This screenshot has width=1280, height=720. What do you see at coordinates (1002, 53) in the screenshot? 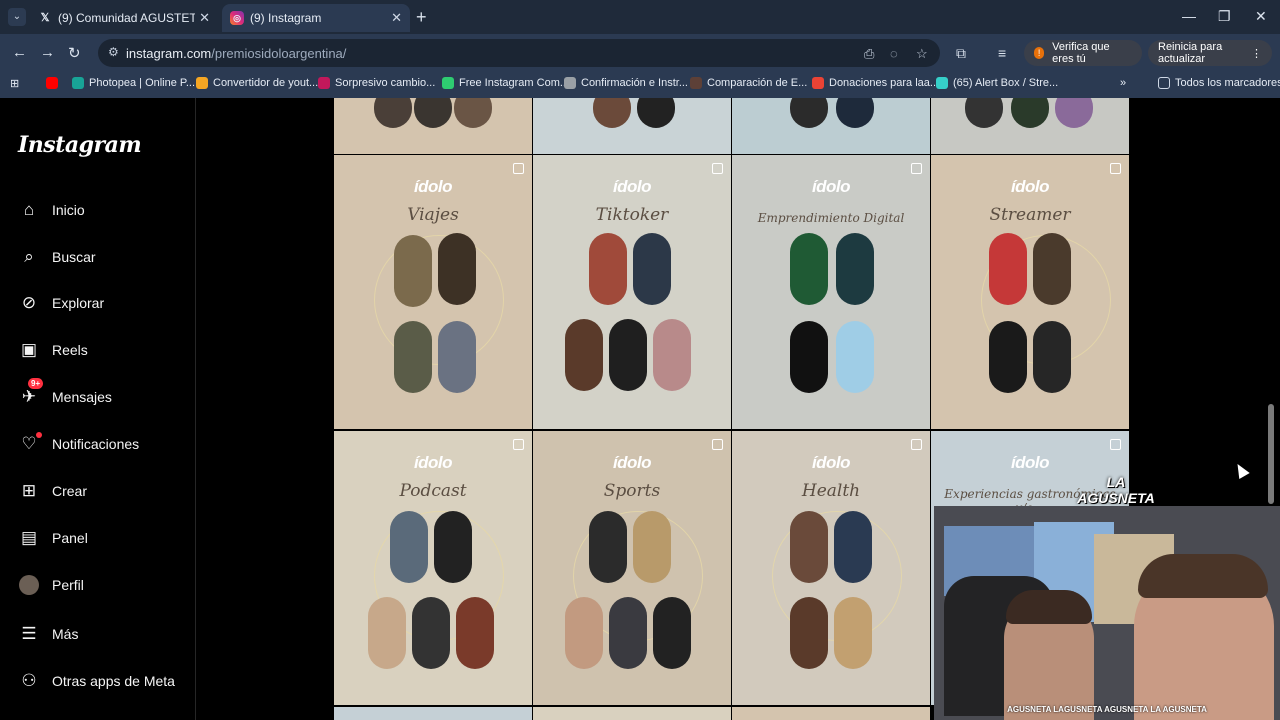
I see `media-control-icon: ≡` at bounding box center [1002, 53].